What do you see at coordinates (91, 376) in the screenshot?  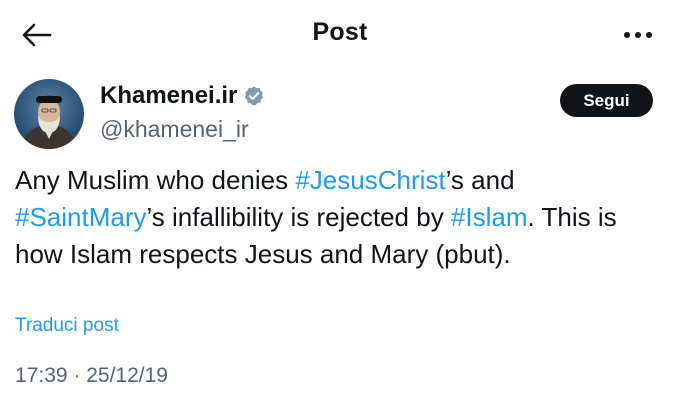 I see `tweet-timestamp: 17:39 · 25/12/19` at bounding box center [91, 376].